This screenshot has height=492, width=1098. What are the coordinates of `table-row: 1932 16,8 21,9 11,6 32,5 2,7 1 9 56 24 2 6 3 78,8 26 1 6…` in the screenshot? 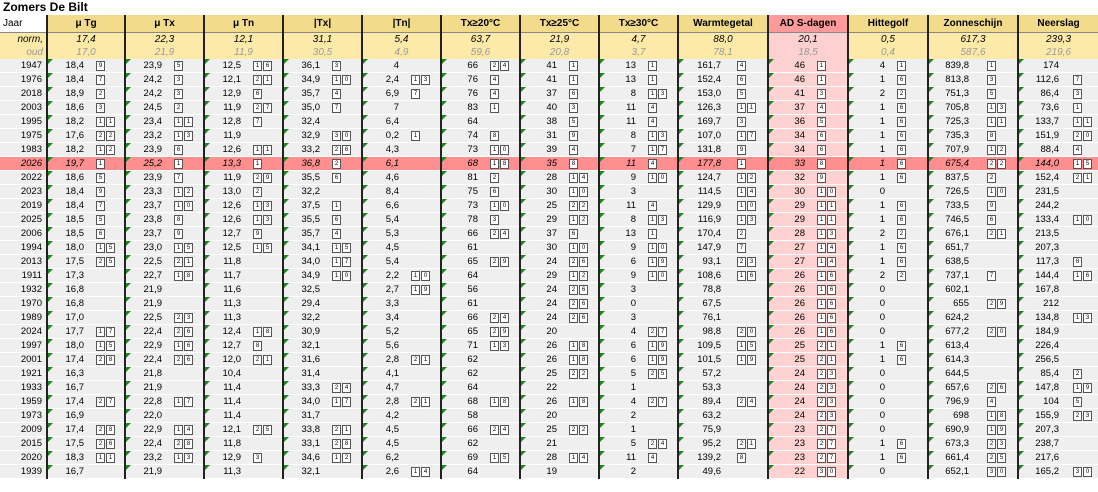 It's located at (549, 289).